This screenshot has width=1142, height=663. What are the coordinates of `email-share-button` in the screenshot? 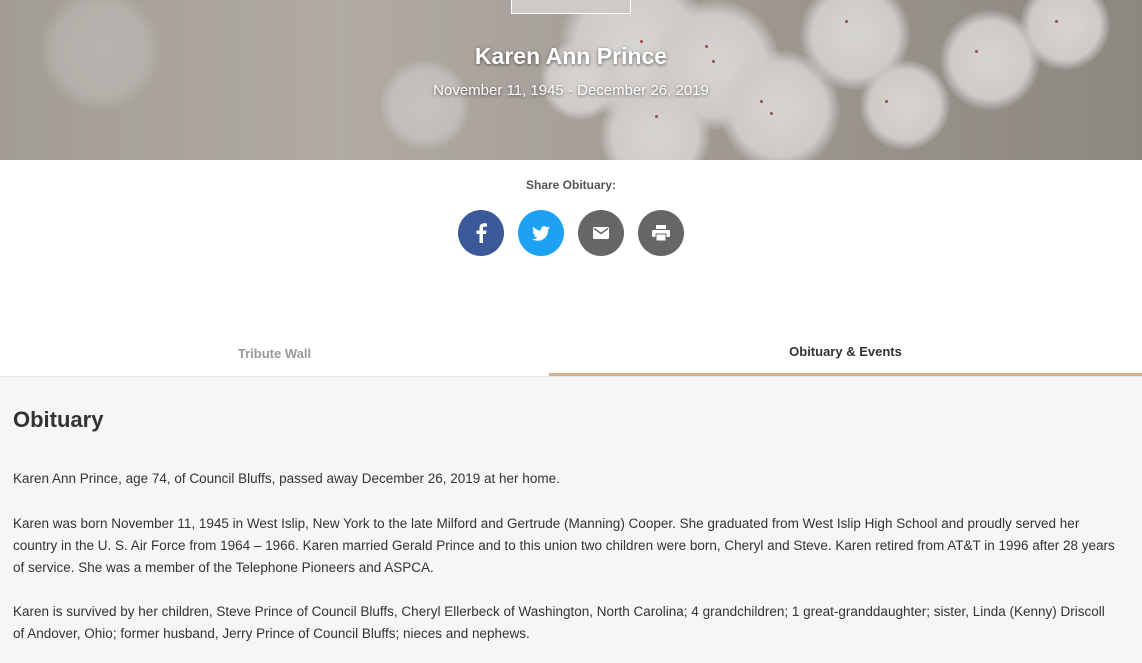 It's located at (601, 233).